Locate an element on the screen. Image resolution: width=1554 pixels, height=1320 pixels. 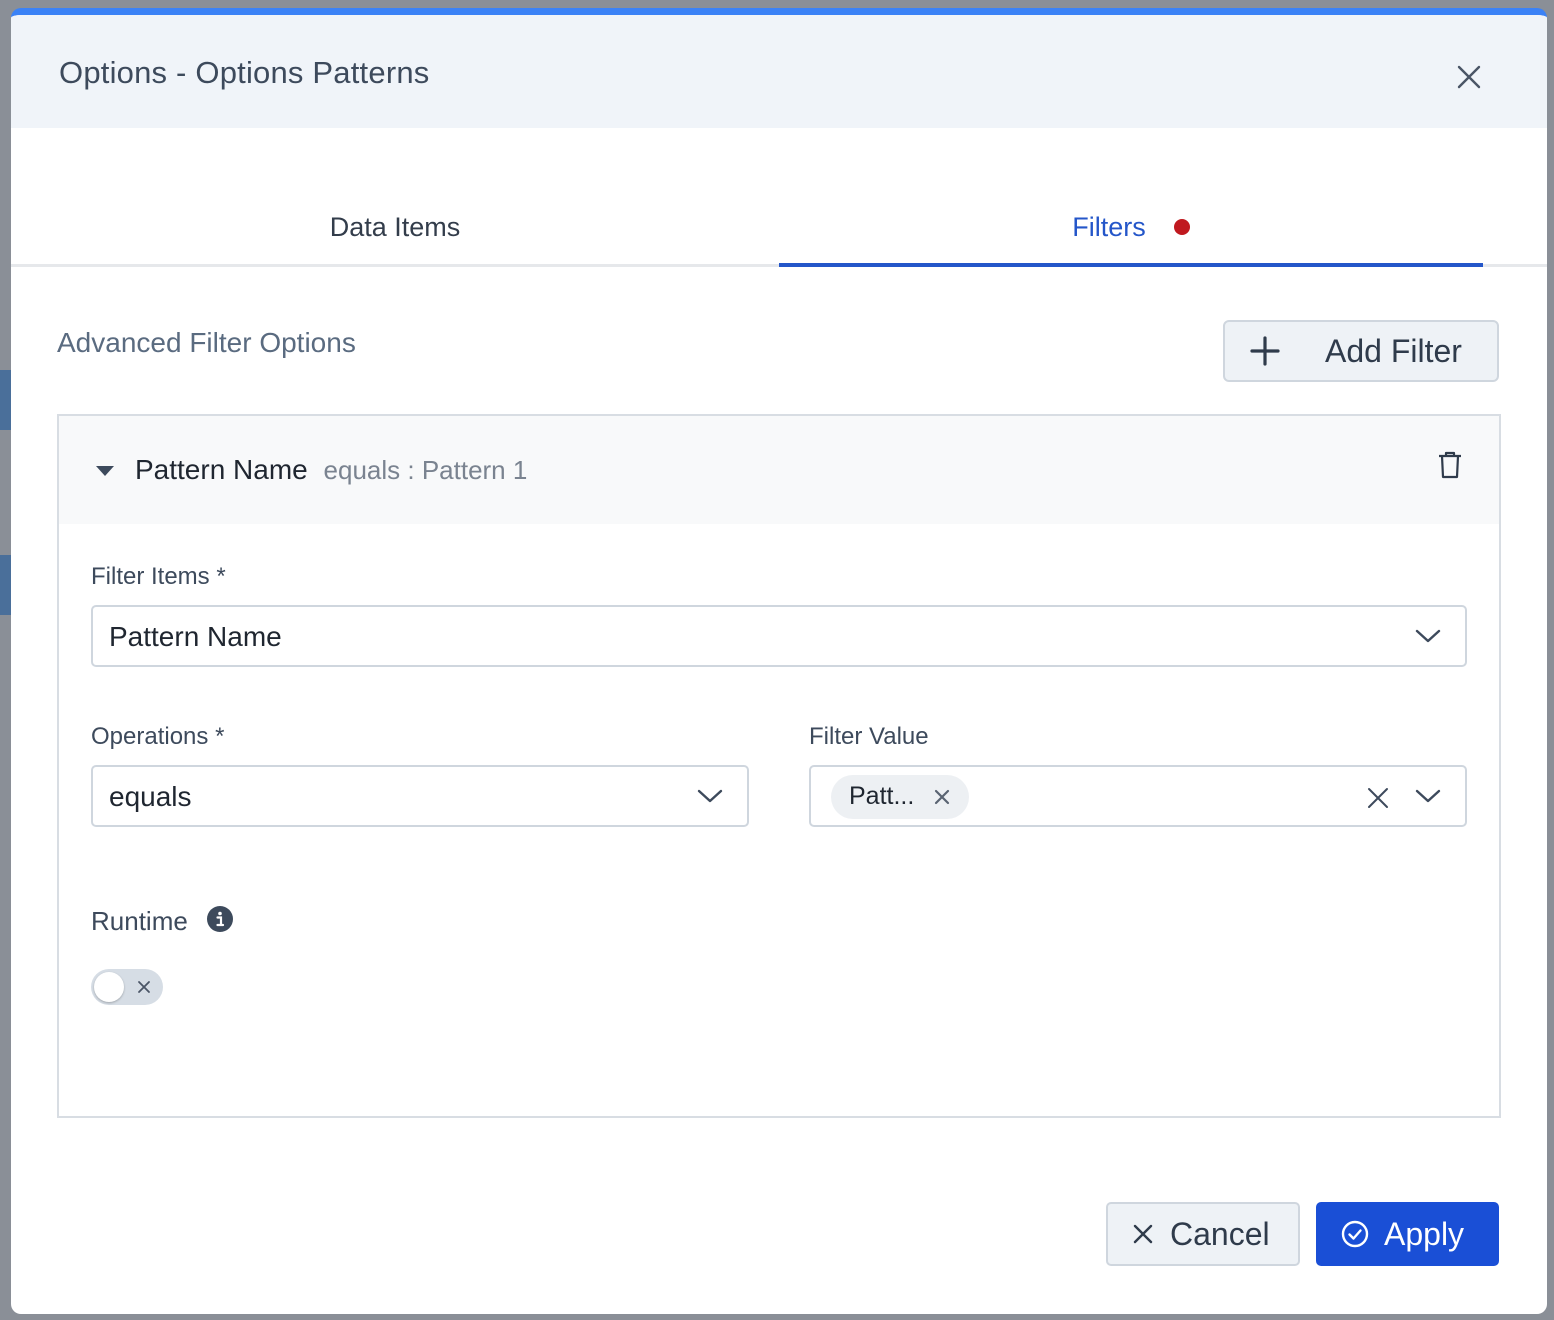
add-filter-button: Add Filter is located at coordinates (1361, 351).